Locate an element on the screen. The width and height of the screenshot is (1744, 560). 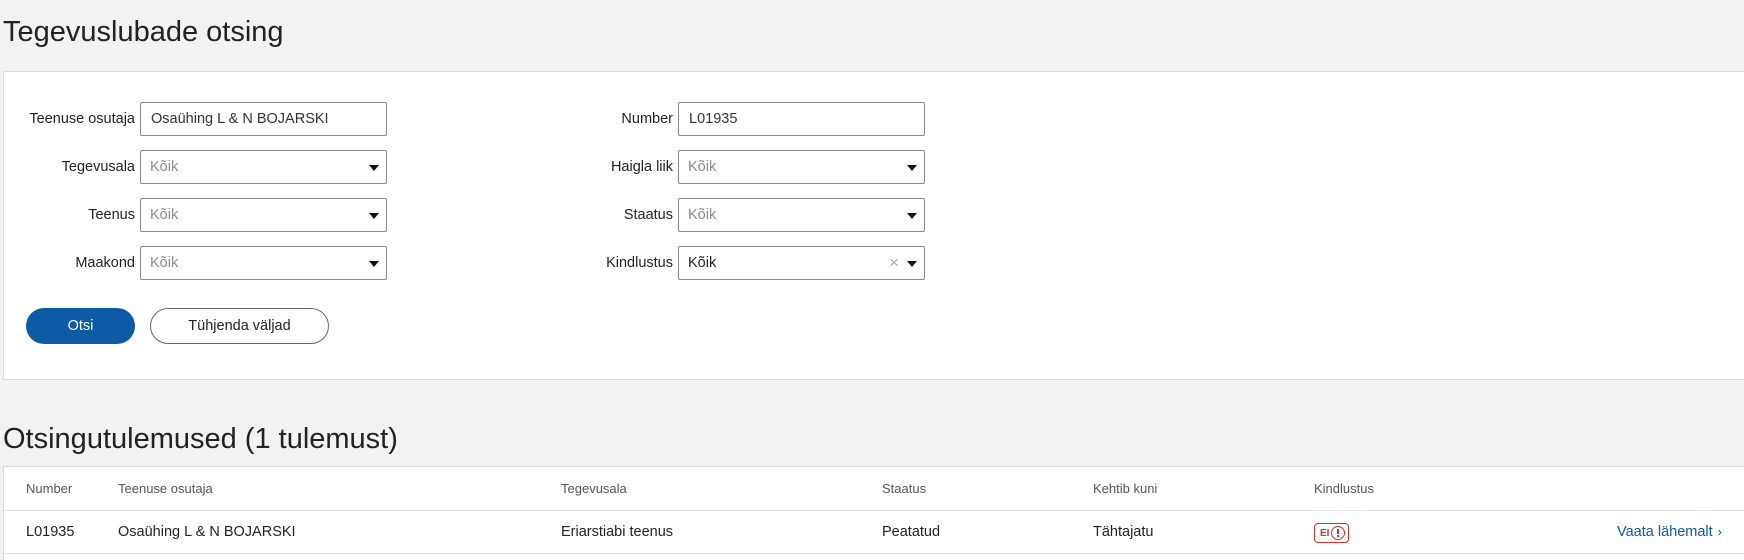
column-header-valid-until: Kehtib kuni is located at coordinates (1125, 488).